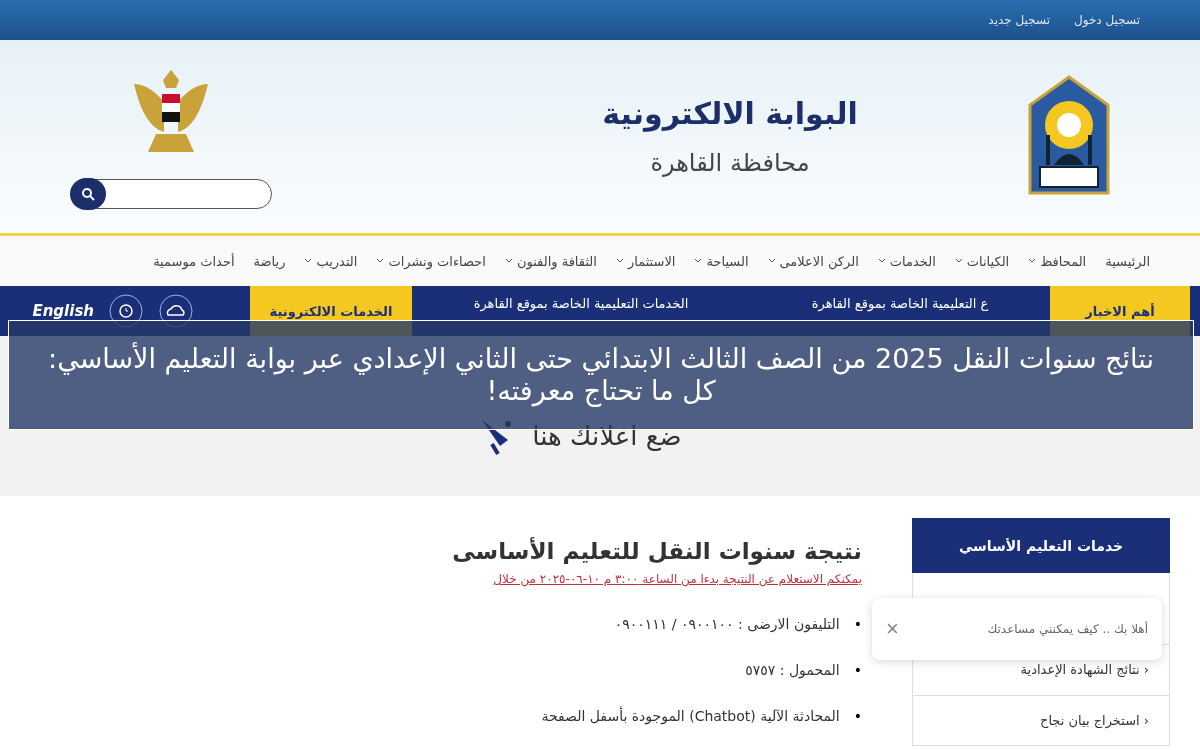 The width and height of the screenshot is (1200, 750). Describe the element at coordinates (1127, 261) in the screenshot. I see `nav-item: الرئيسية` at that location.